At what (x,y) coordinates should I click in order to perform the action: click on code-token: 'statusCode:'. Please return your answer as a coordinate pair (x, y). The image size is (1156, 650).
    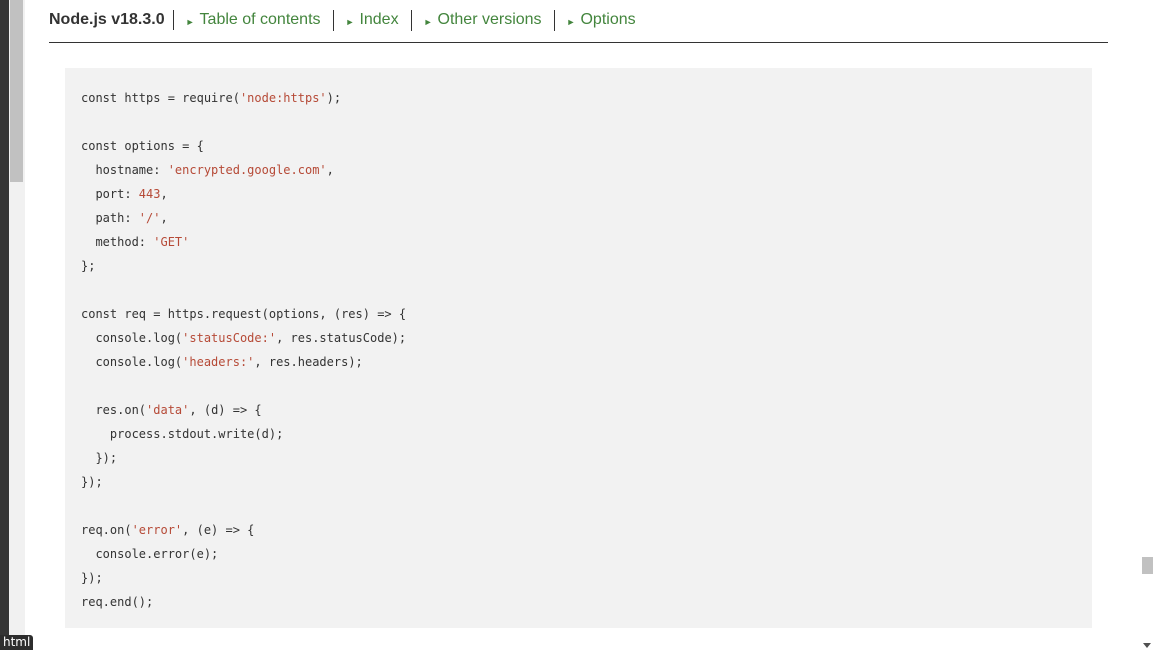
    Looking at the image, I should click on (229, 338).